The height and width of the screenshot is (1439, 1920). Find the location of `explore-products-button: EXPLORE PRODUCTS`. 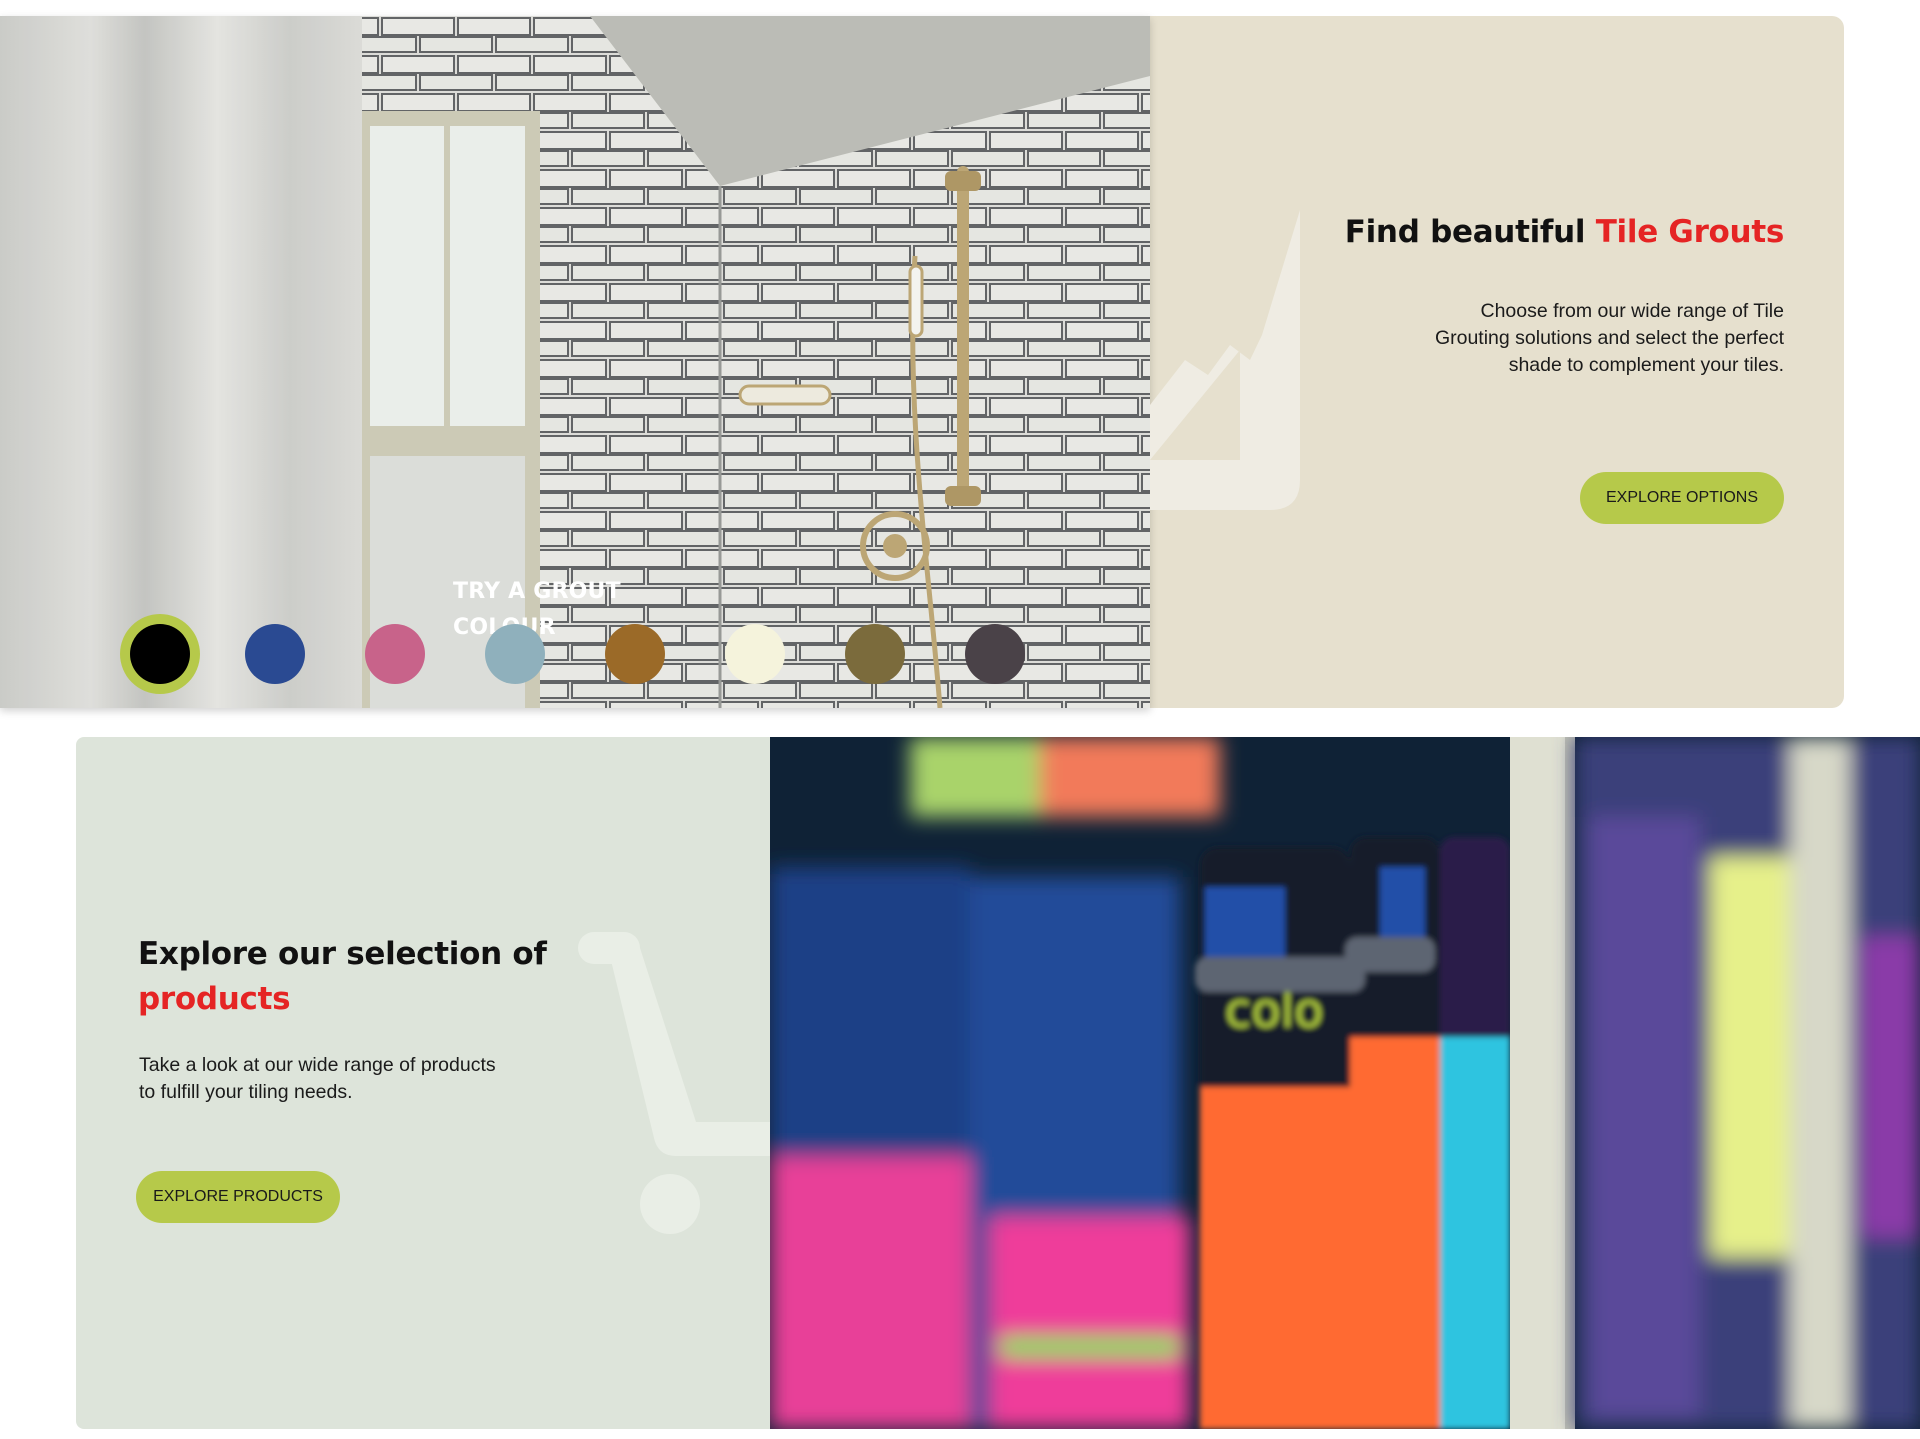

explore-products-button: EXPLORE PRODUCTS is located at coordinates (238, 1197).